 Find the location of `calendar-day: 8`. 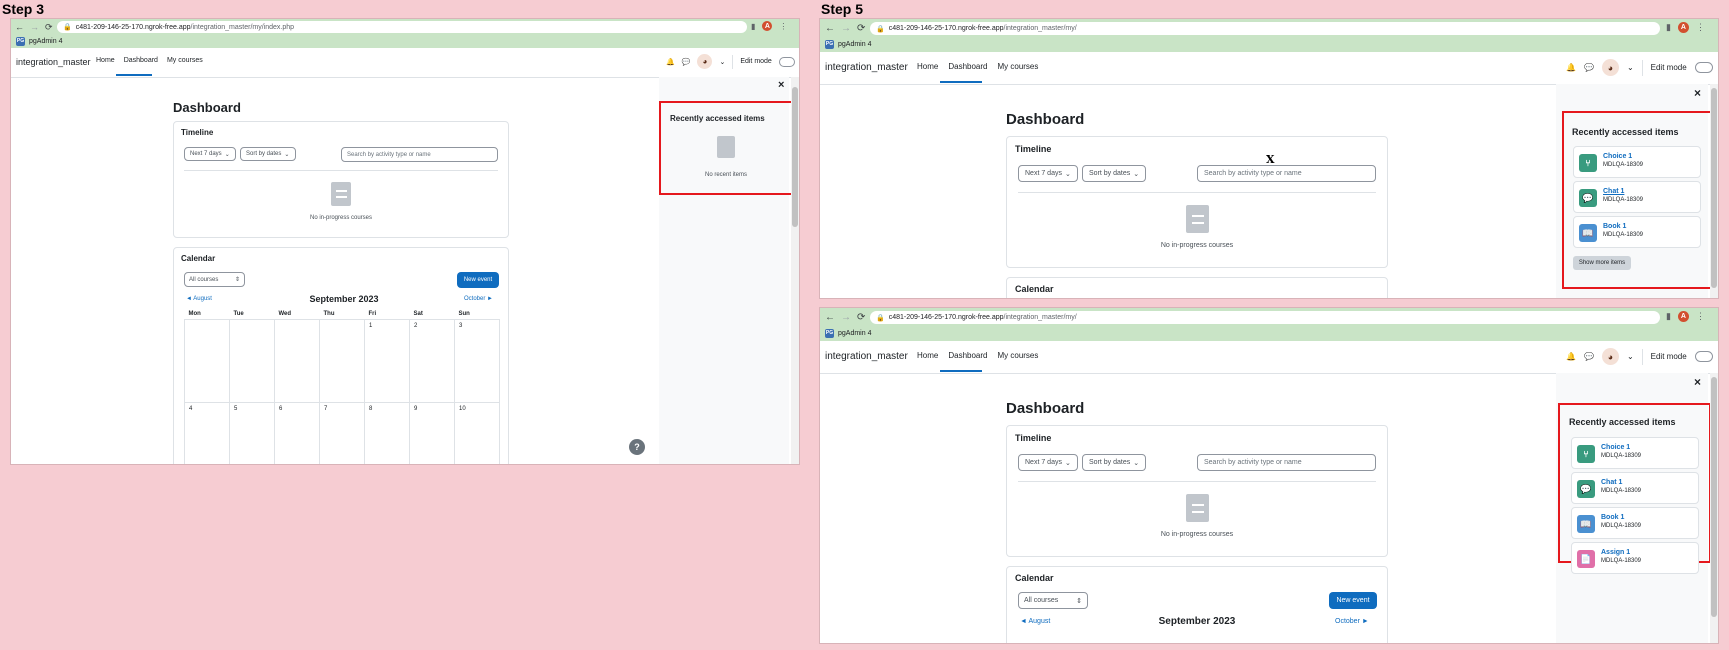

calendar-day: 8 is located at coordinates (387, 433).